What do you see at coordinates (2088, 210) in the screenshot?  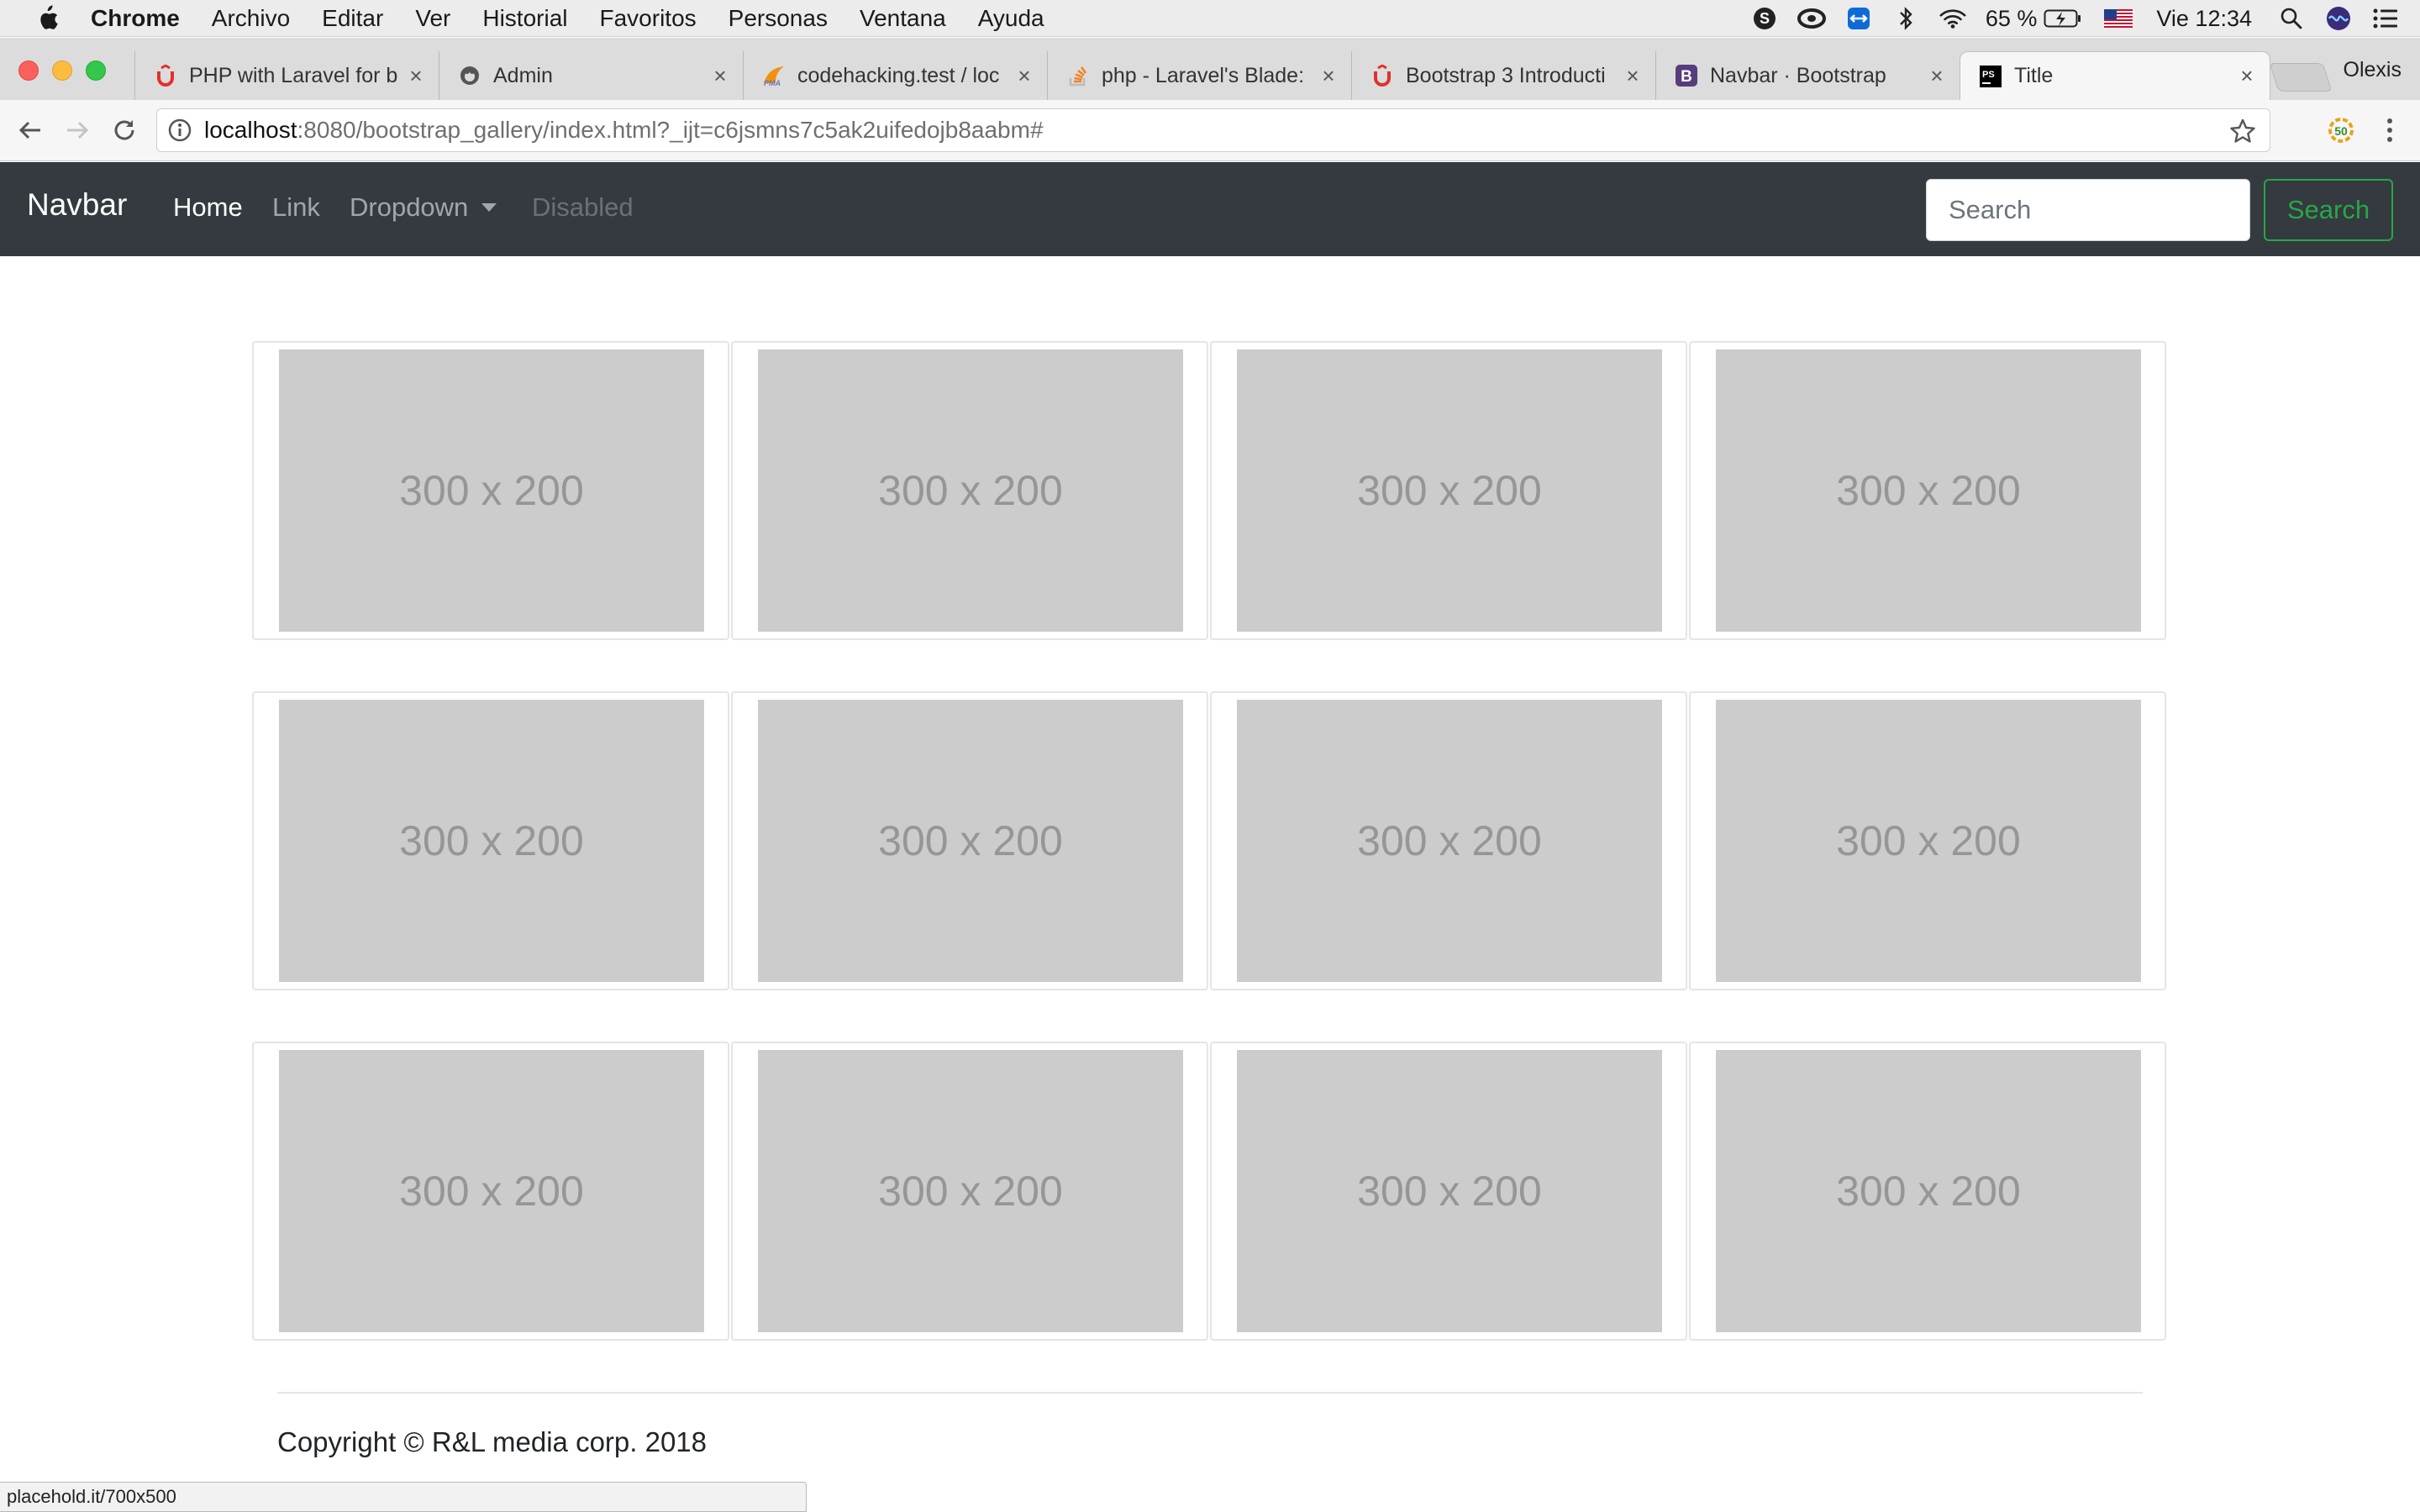 I see `search-input` at bounding box center [2088, 210].